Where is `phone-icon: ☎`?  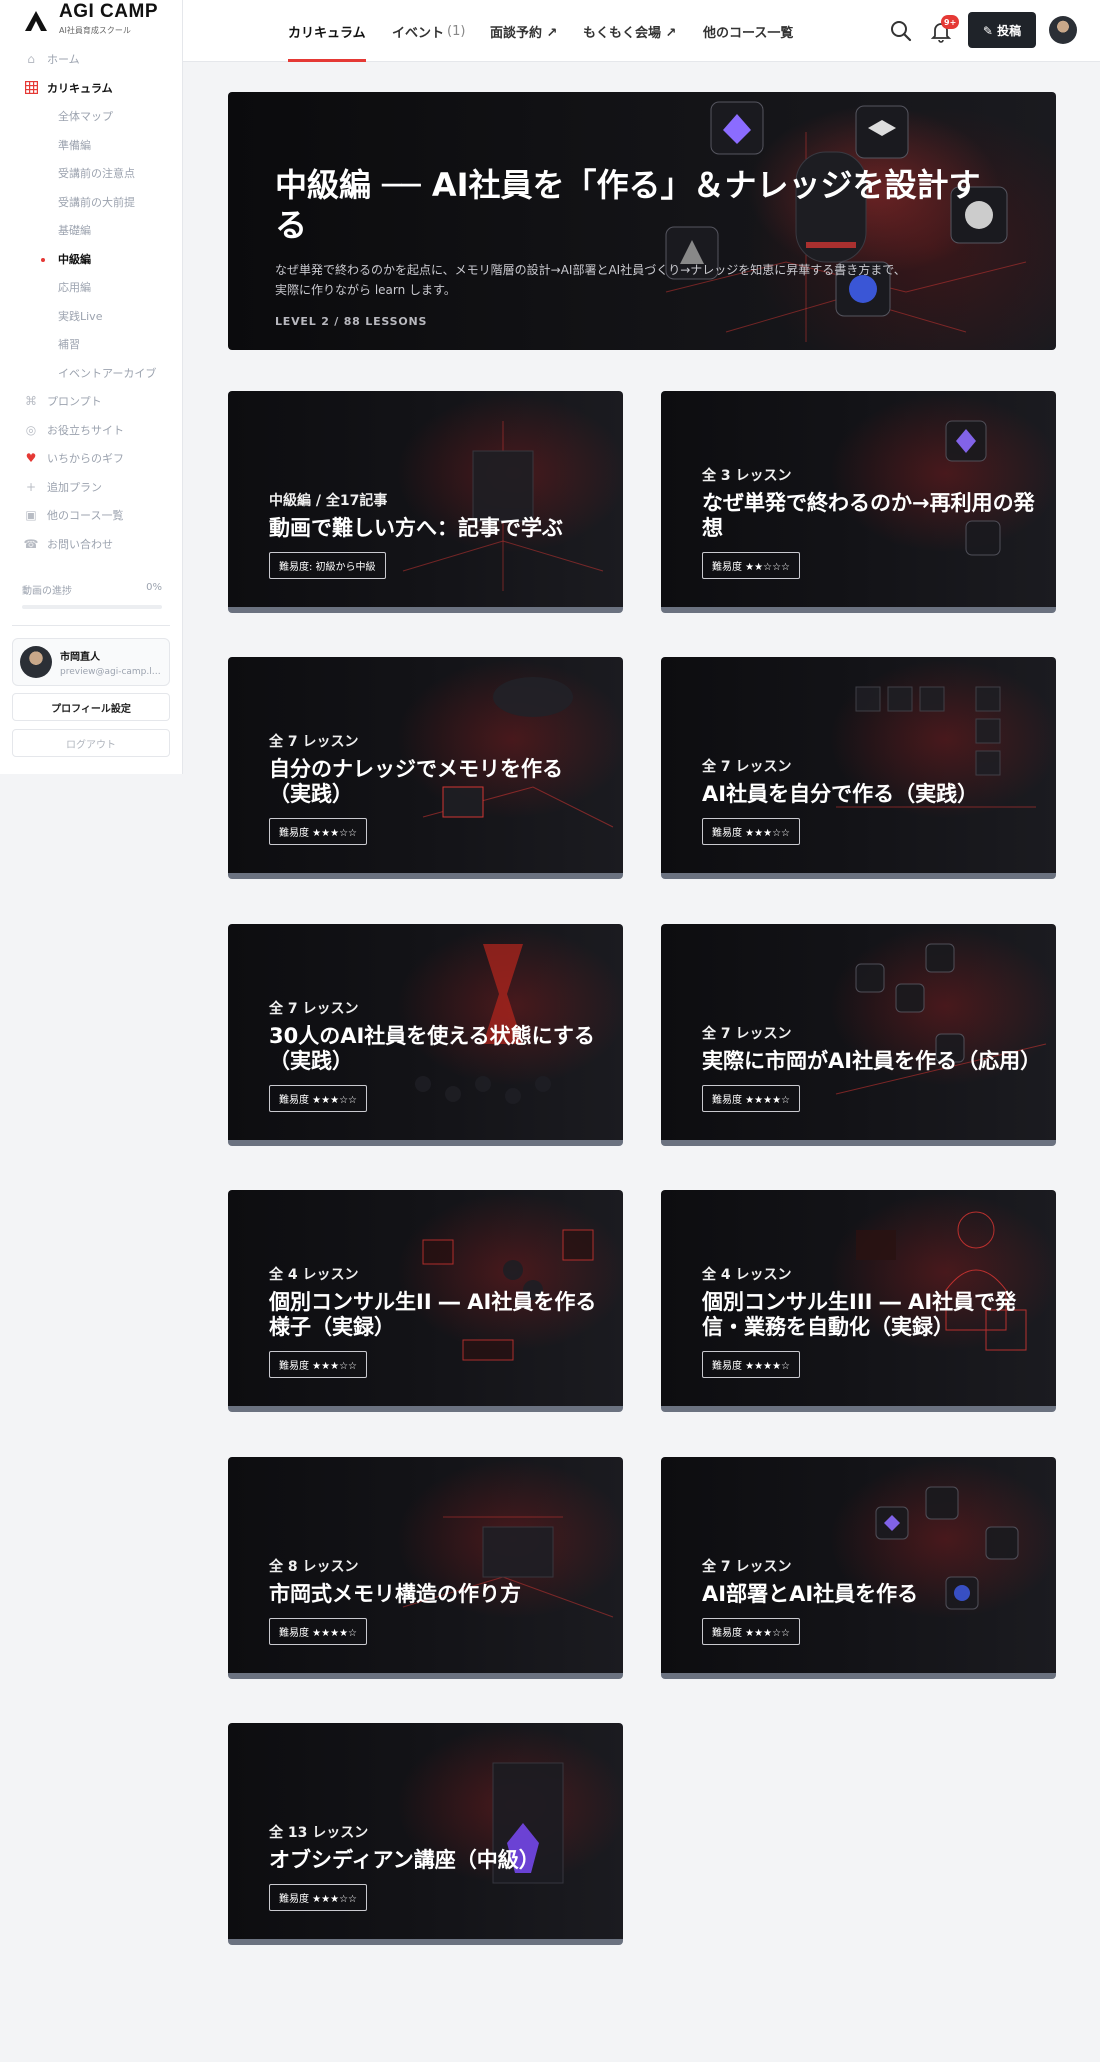
phone-icon: ☎ is located at coordinates (31, 543).